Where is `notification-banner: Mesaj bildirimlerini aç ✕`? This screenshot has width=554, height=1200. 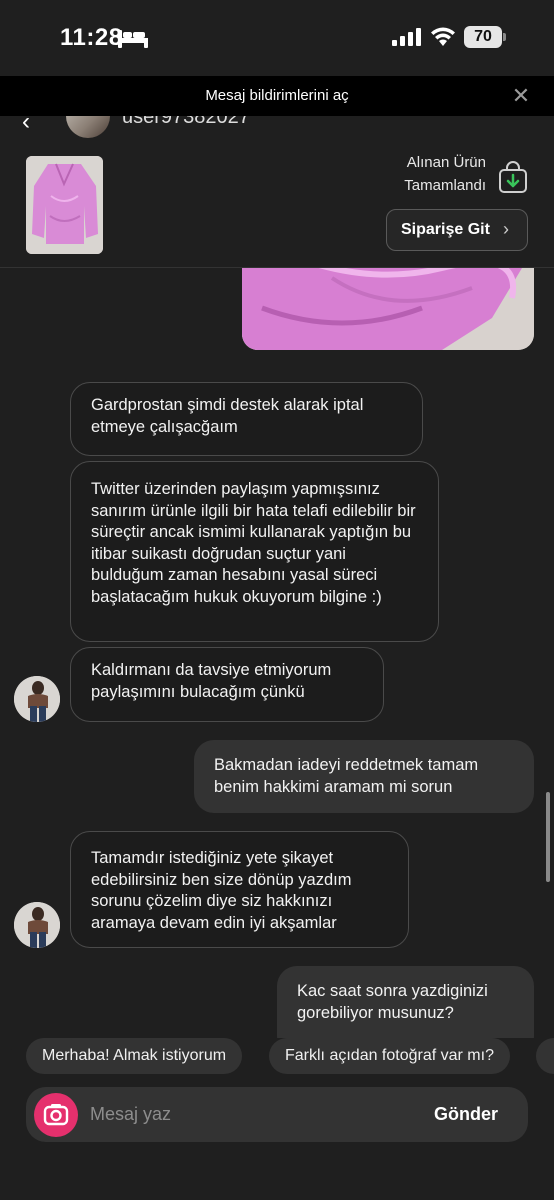 notification-banner: Mesaj bildirimlerini aç ✕ is located at coordinates (277, 96).